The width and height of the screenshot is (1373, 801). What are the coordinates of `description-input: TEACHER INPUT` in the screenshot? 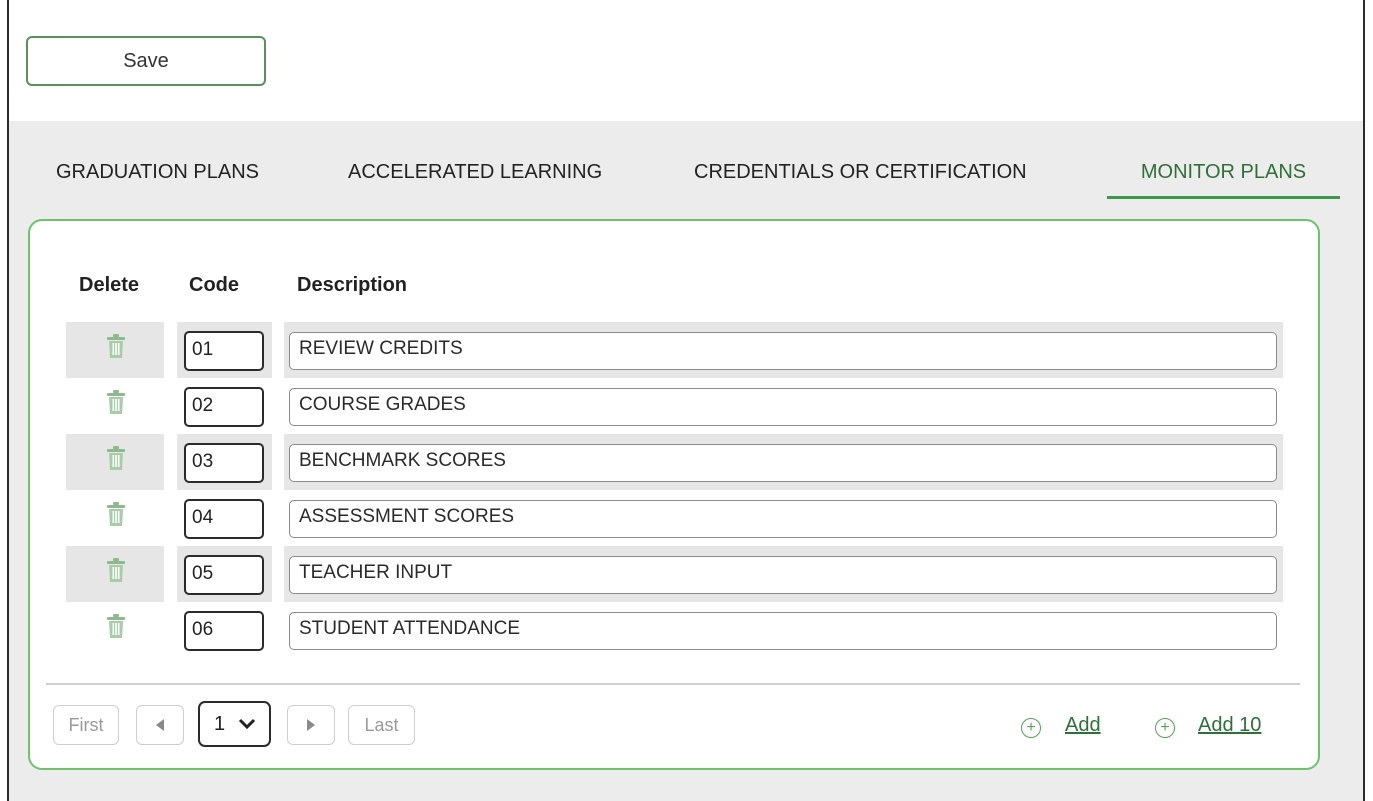 It's located at (783, 575).